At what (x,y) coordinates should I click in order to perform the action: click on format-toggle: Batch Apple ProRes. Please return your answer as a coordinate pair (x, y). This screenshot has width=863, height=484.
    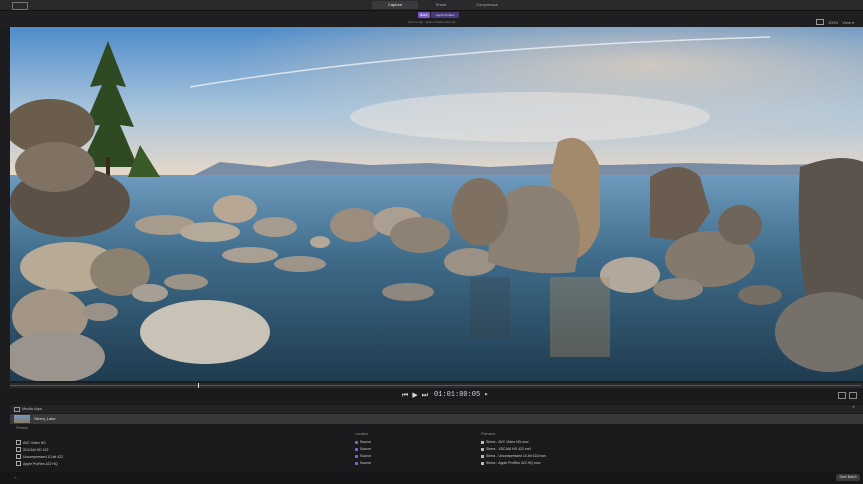
    Looking at the image, I should click on (438, 15).